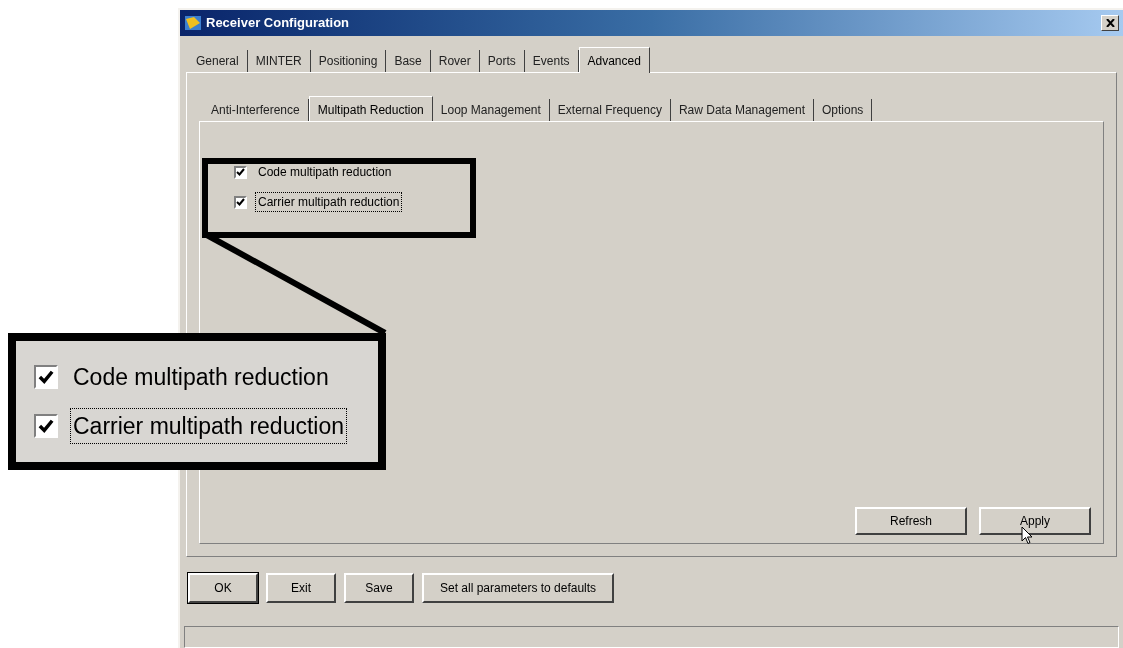  I want to click on window-title: Receiver Configuration, so click(278, 23).